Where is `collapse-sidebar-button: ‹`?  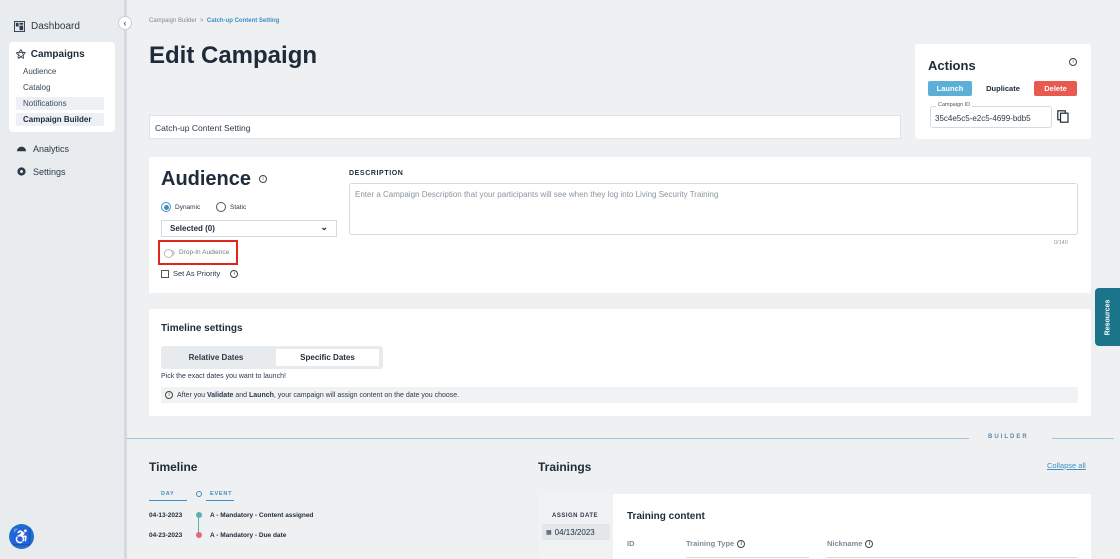 collapse-sidebar-button: ‹ is located at coordinates (125, 23).